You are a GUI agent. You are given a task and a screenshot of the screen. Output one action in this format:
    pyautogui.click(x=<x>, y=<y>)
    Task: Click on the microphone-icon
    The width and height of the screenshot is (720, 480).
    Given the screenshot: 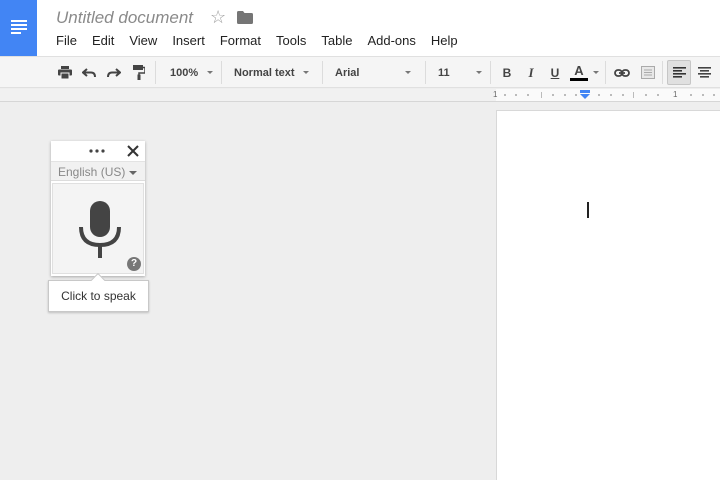 What is the action you would take?
    pyautogui.click(x=100, y=229)
    